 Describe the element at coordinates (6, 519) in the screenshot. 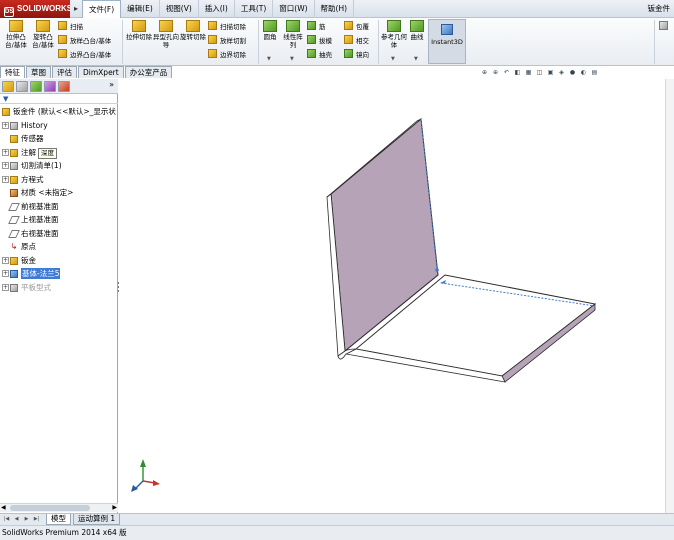

I see `first-tab-arrow-icon: |◀` at that location.